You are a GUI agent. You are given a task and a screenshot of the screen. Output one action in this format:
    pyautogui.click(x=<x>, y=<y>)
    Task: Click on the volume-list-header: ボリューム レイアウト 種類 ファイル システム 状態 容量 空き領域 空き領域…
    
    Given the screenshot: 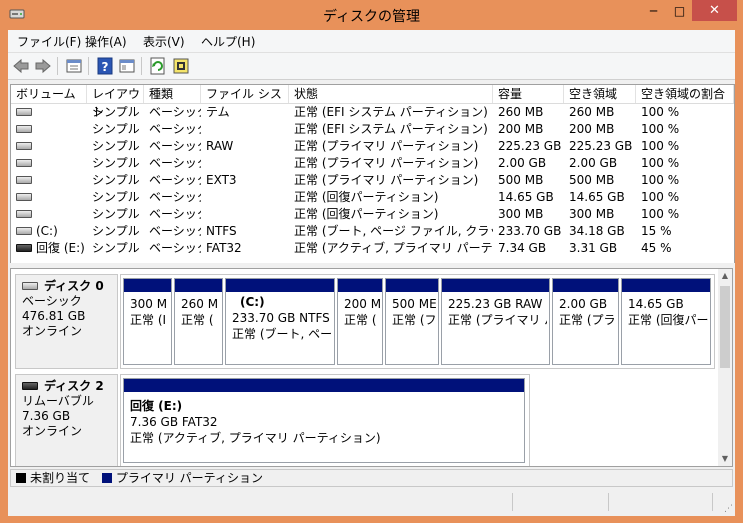 What is the action you would take?
    pyautogui.click(x=372, y=102)
    